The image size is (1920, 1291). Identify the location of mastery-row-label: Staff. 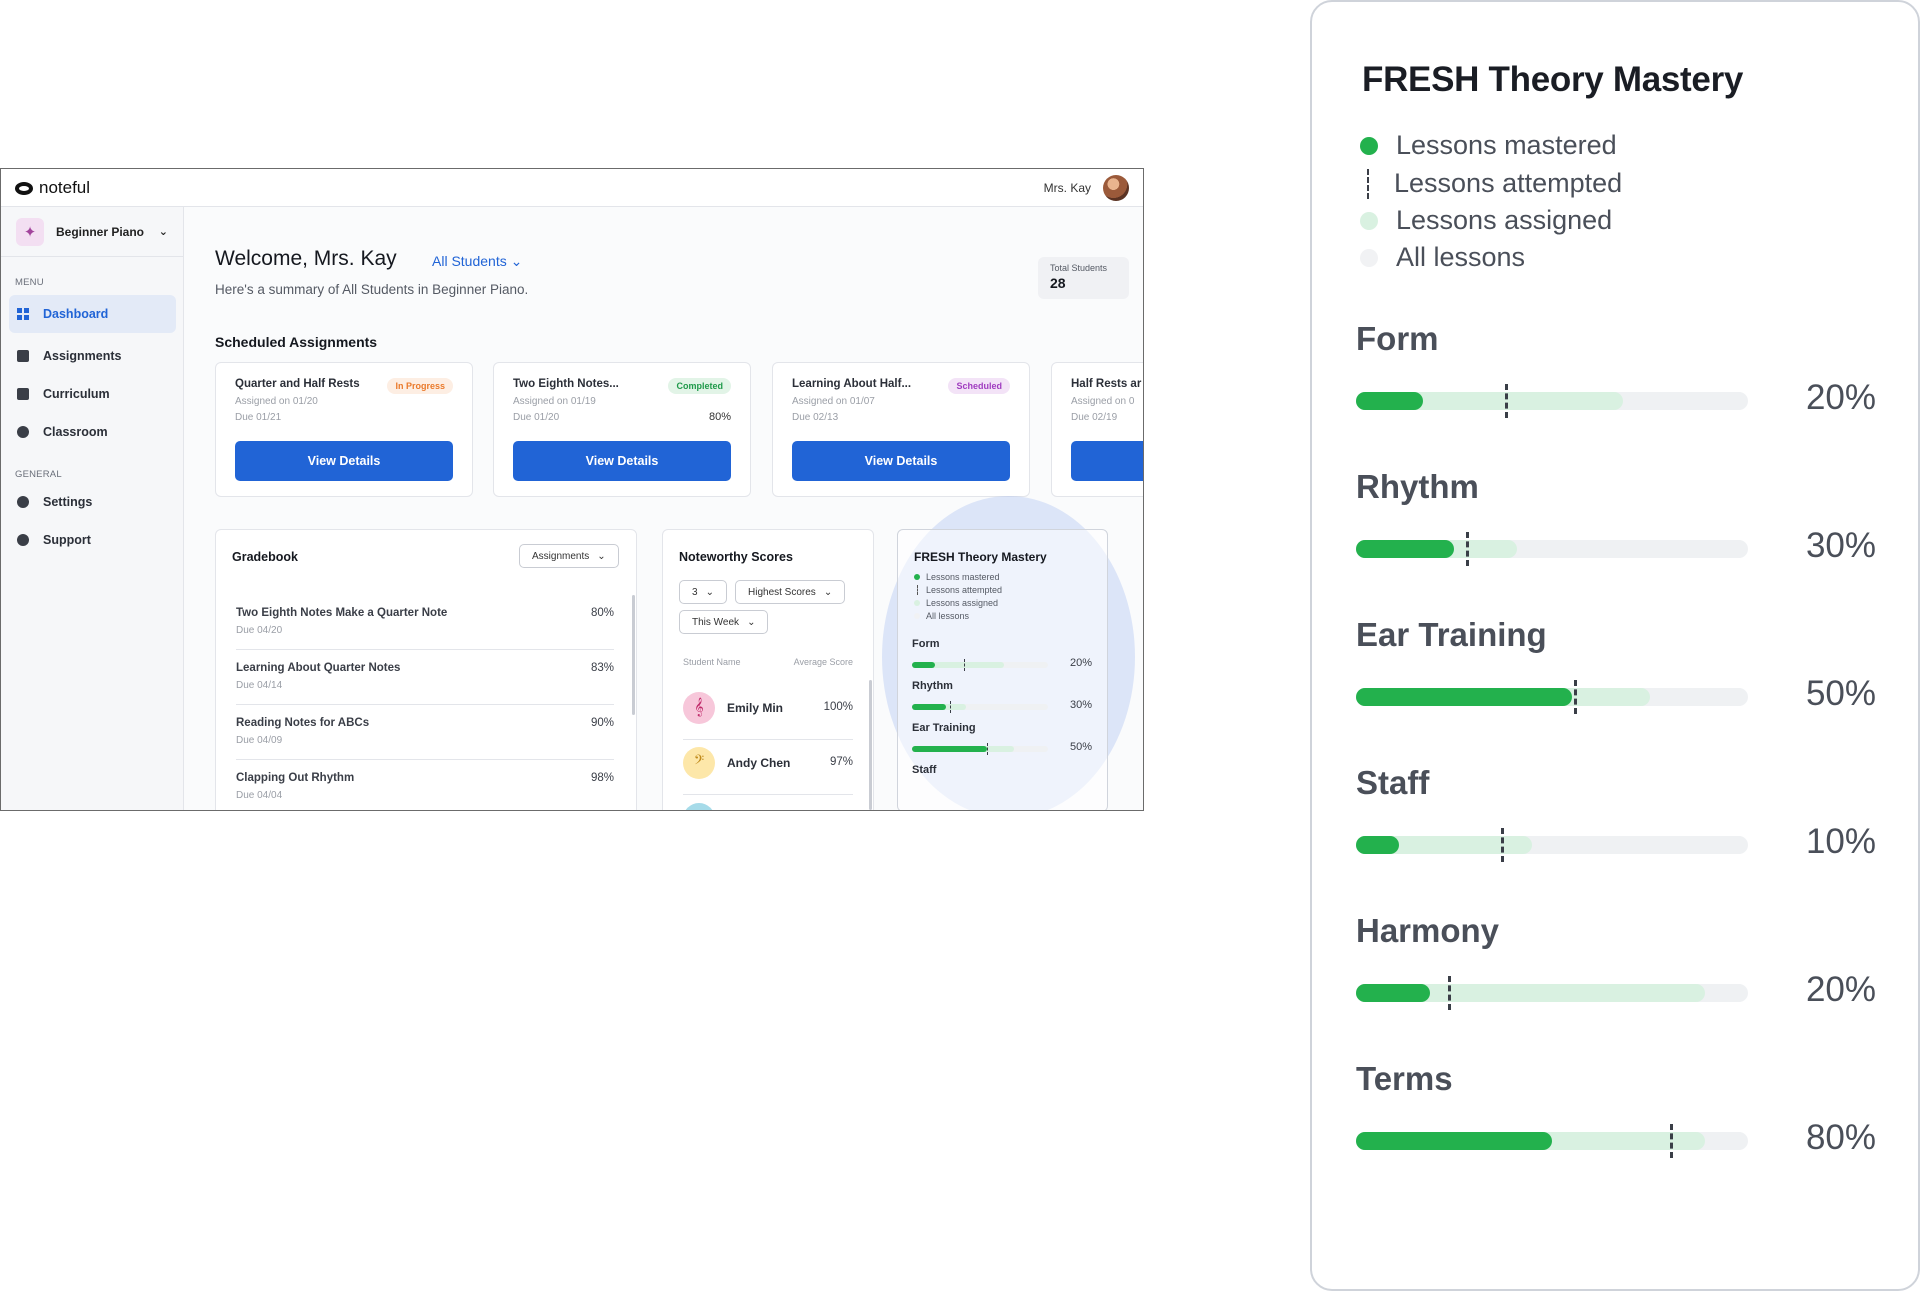
(924, 770).